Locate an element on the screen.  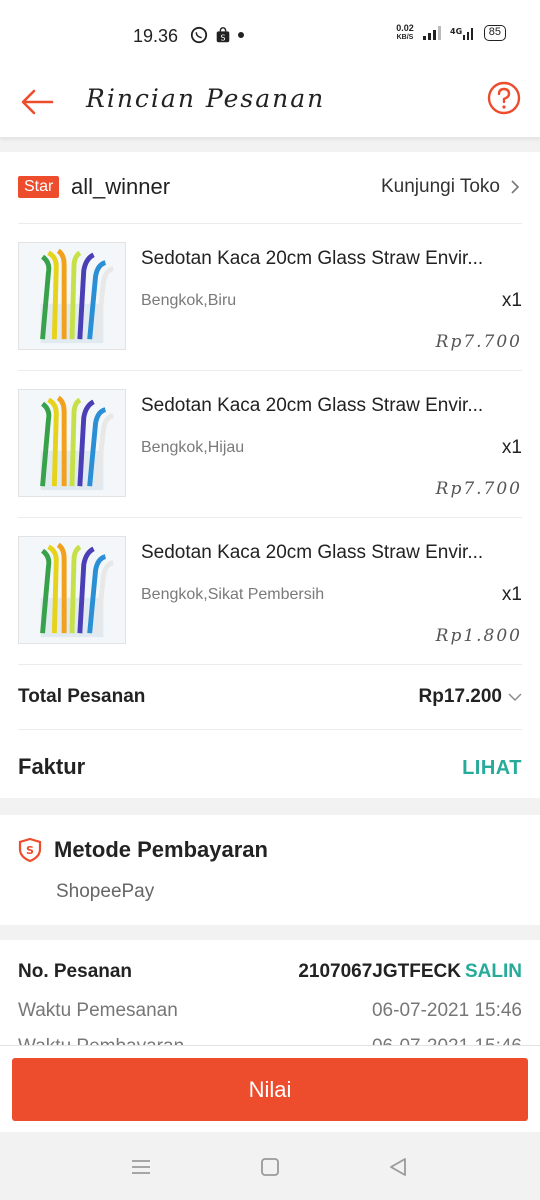
rate-button: Nilai is located at coordinates (270, 1089).